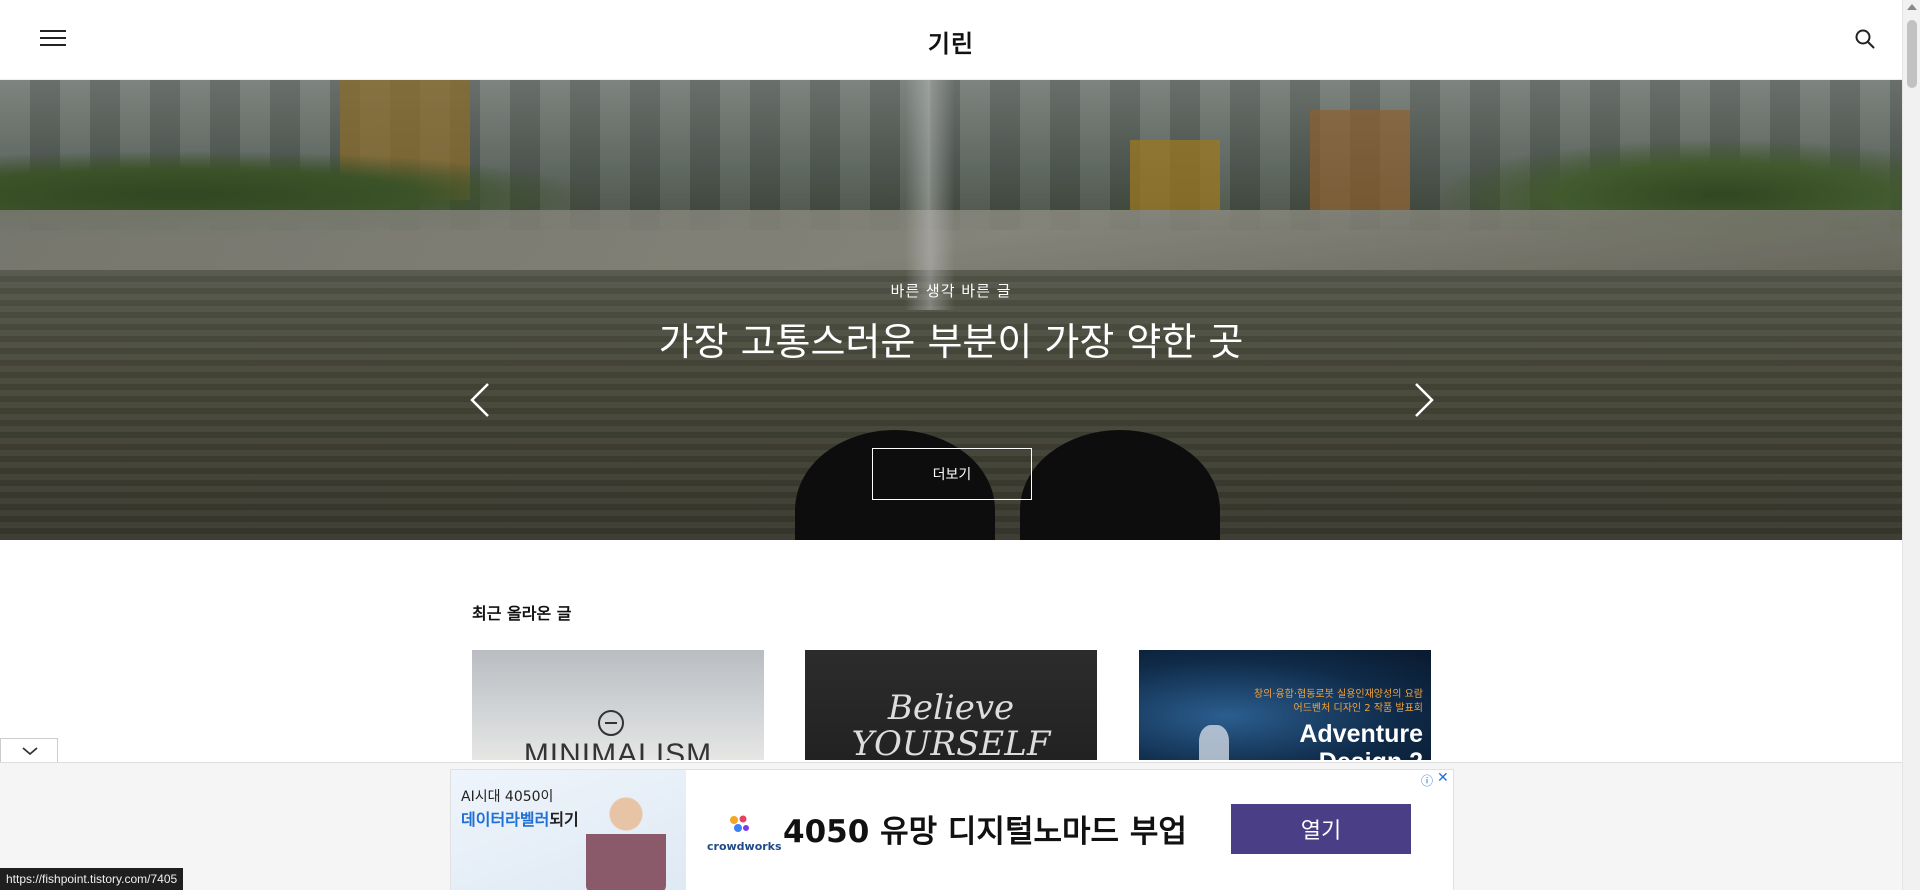  Describe the element at coordinates (618, 705) in the screenshot. I see `post-card-1: MINIMALISM` at that location.